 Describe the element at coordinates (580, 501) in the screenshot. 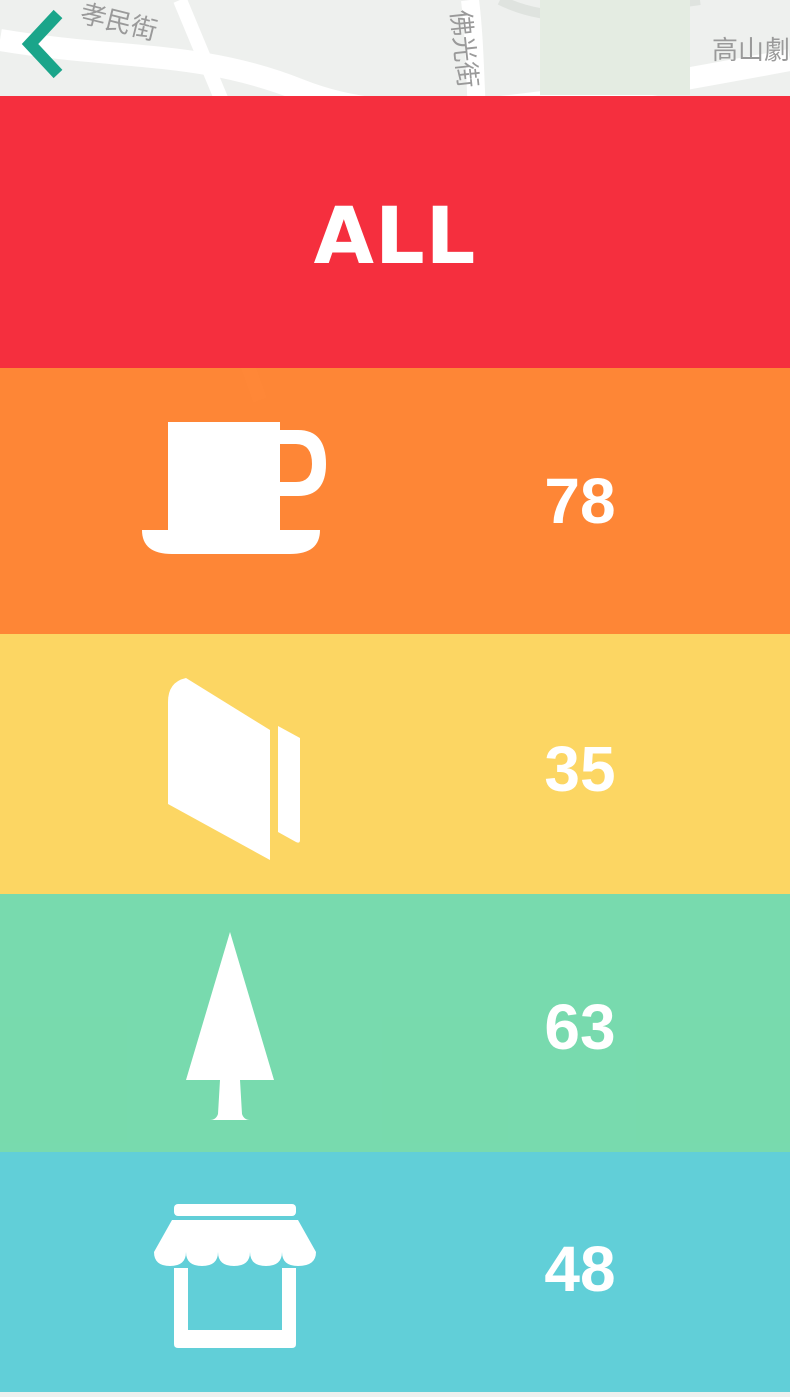

I see `category-cafe-count: 78` at that location.